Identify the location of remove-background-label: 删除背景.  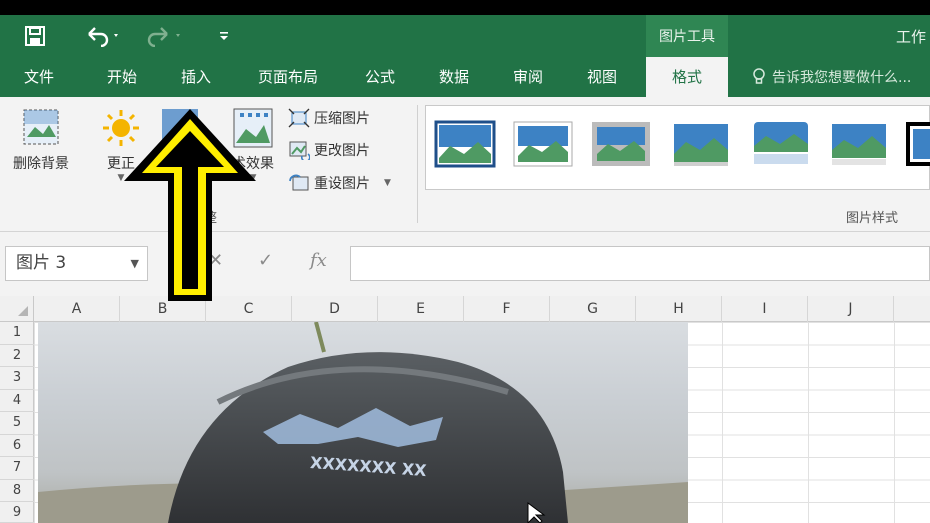
(41, 164).